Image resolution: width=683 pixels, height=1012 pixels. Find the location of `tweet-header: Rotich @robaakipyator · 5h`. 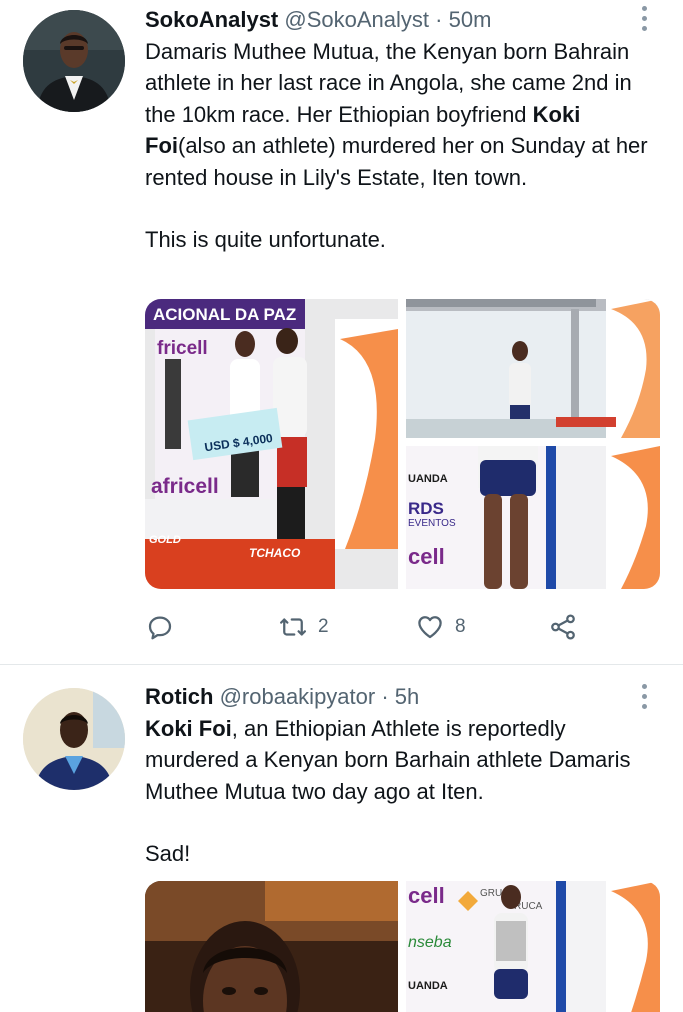

tweet-header: Rotich @robaakipyator · 5h is located at coordinates (282, 697).